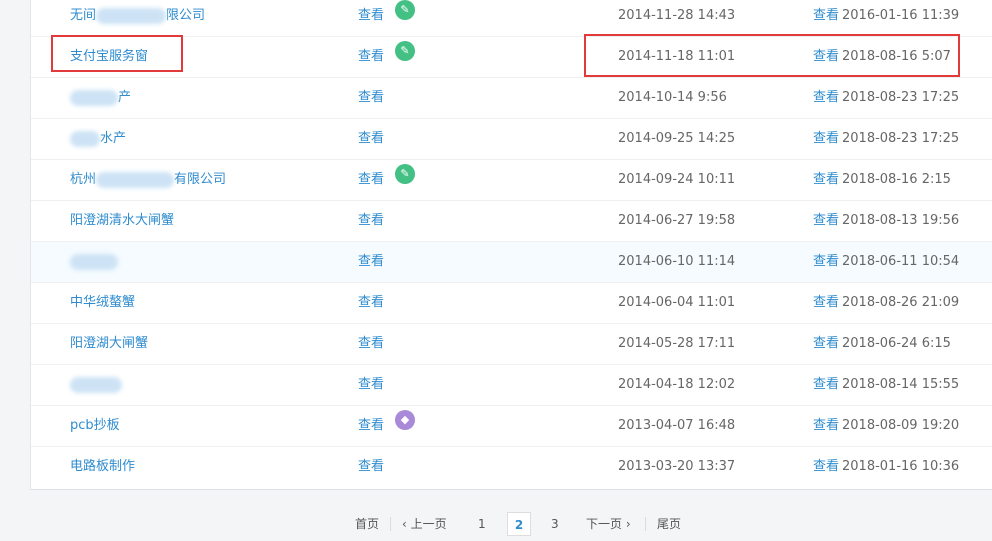 This screenshot has height=541, width=992. I want to click on page-link-2-current: 2, so click(519, 524).